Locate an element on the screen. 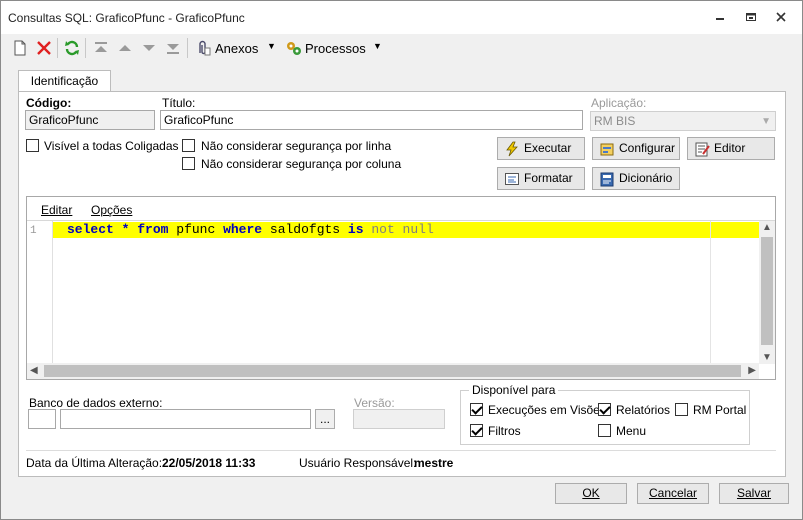 The width and height of the screenshot is (803, 520). editor-label: Editor is located at coordinates (730, 148).